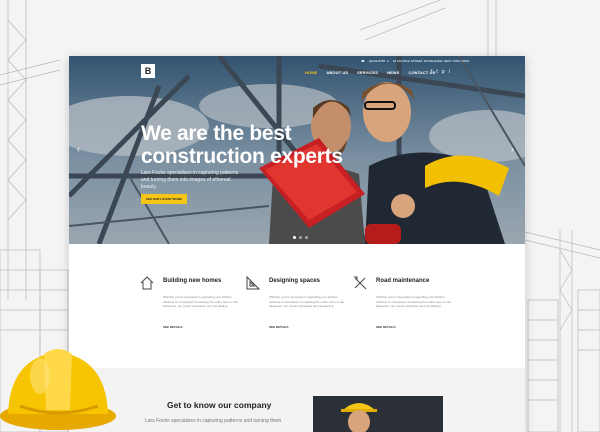  Describe the element at coordinates (363, 61) in the screenshot. I see `phone-icon: ☎` at that location.